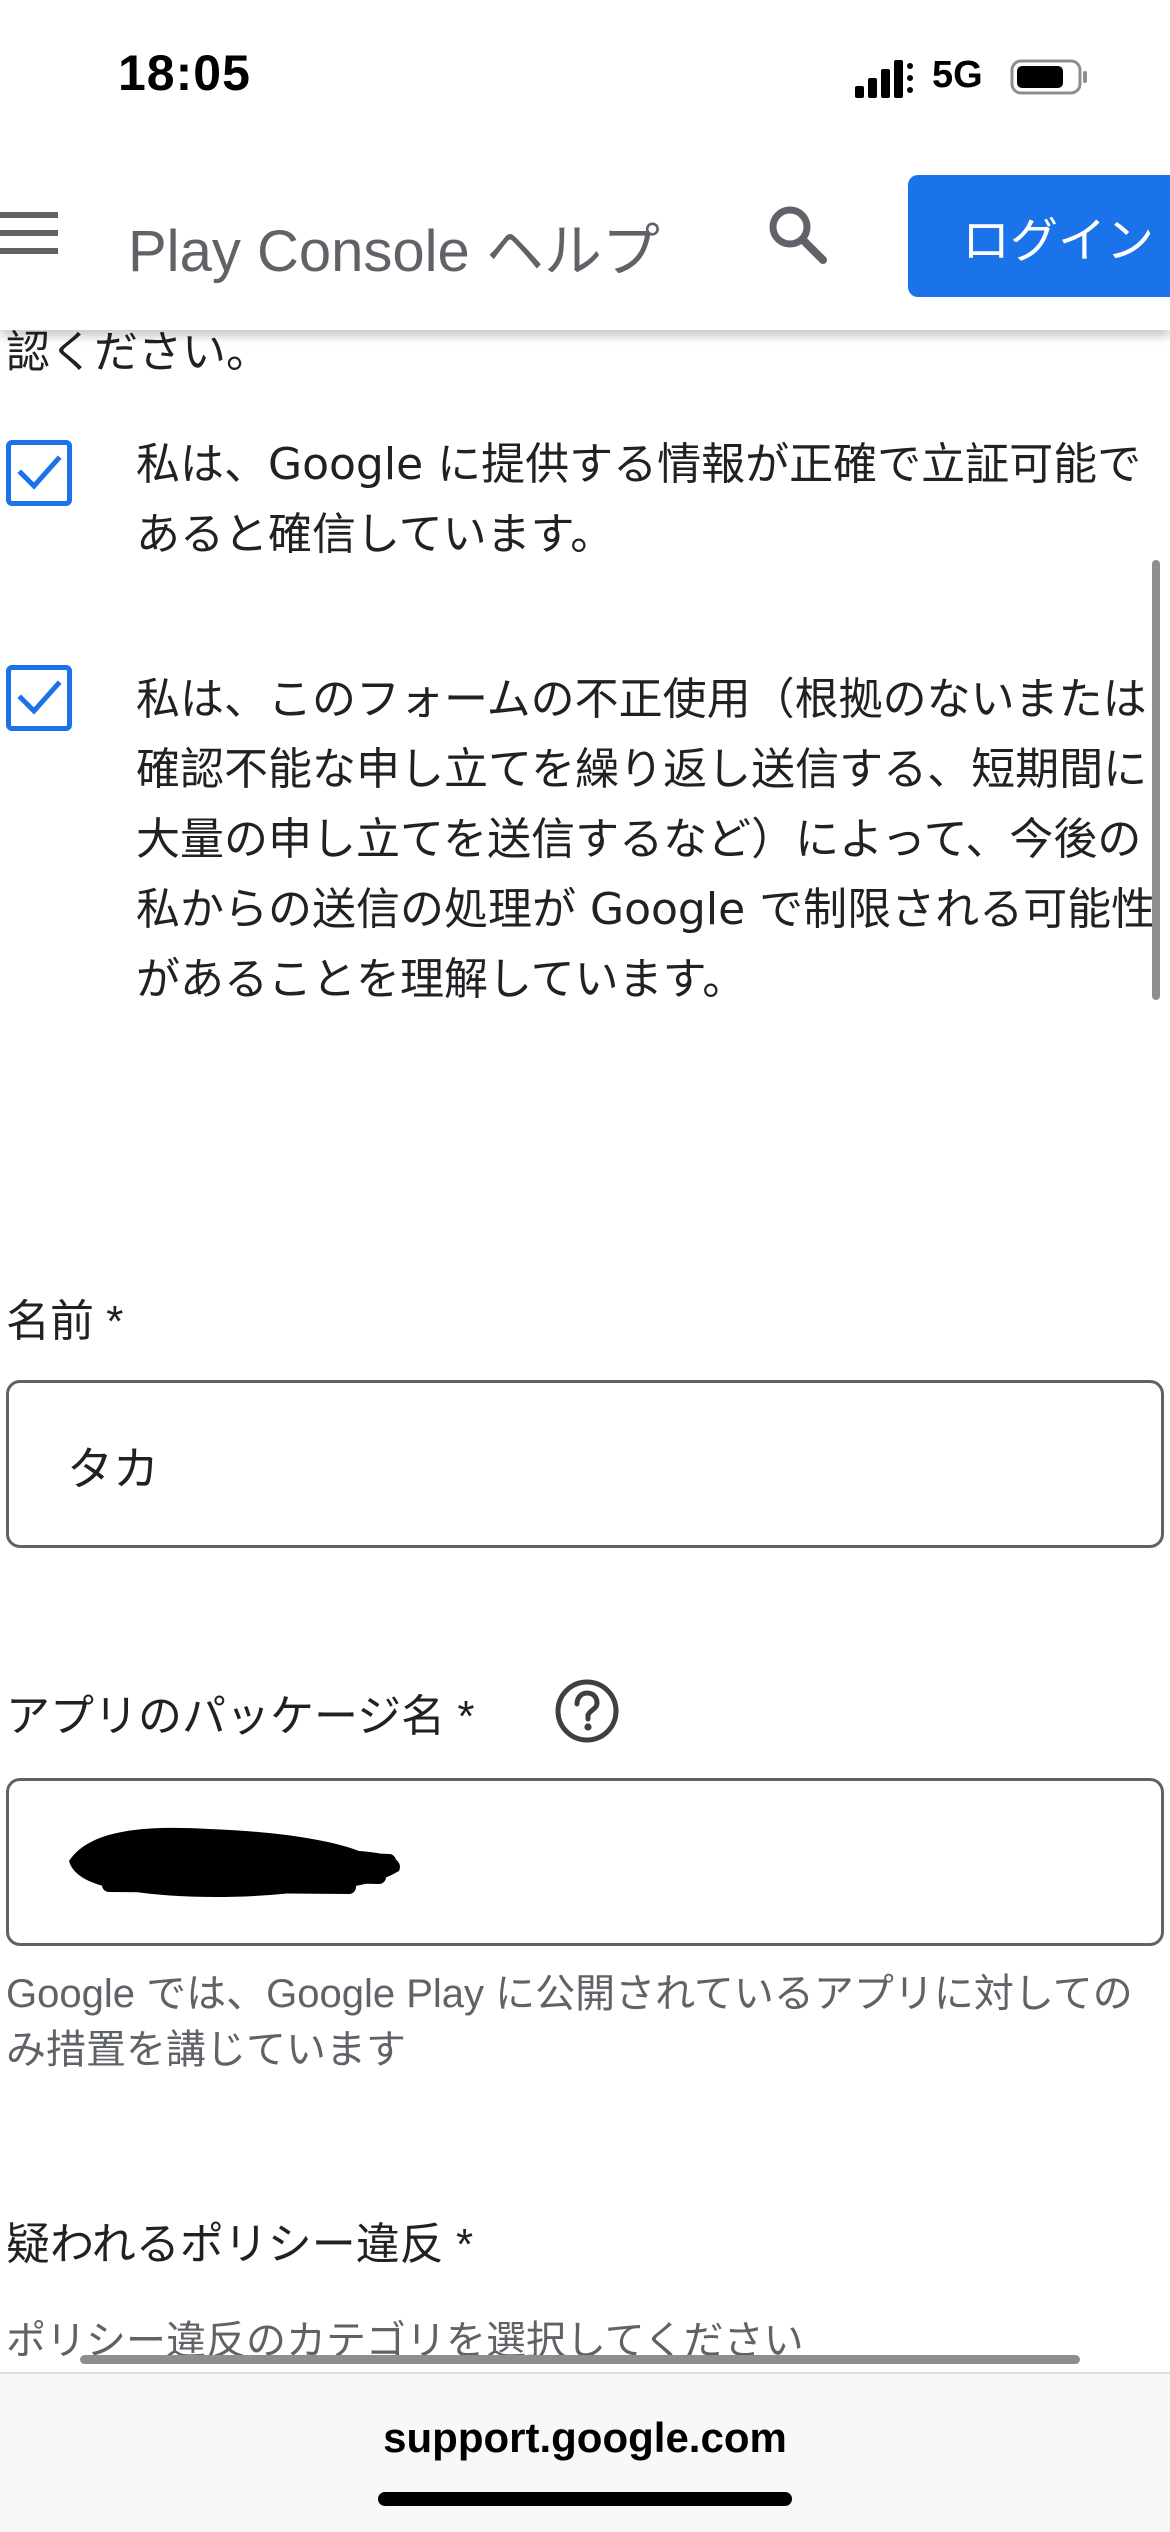 This screenshot has height=2532, width=1170. Describe the element at coordinates (240, 2244) in the screenshot. I see `policy-field-label: 疑われるポリシー違反 *` at that location.